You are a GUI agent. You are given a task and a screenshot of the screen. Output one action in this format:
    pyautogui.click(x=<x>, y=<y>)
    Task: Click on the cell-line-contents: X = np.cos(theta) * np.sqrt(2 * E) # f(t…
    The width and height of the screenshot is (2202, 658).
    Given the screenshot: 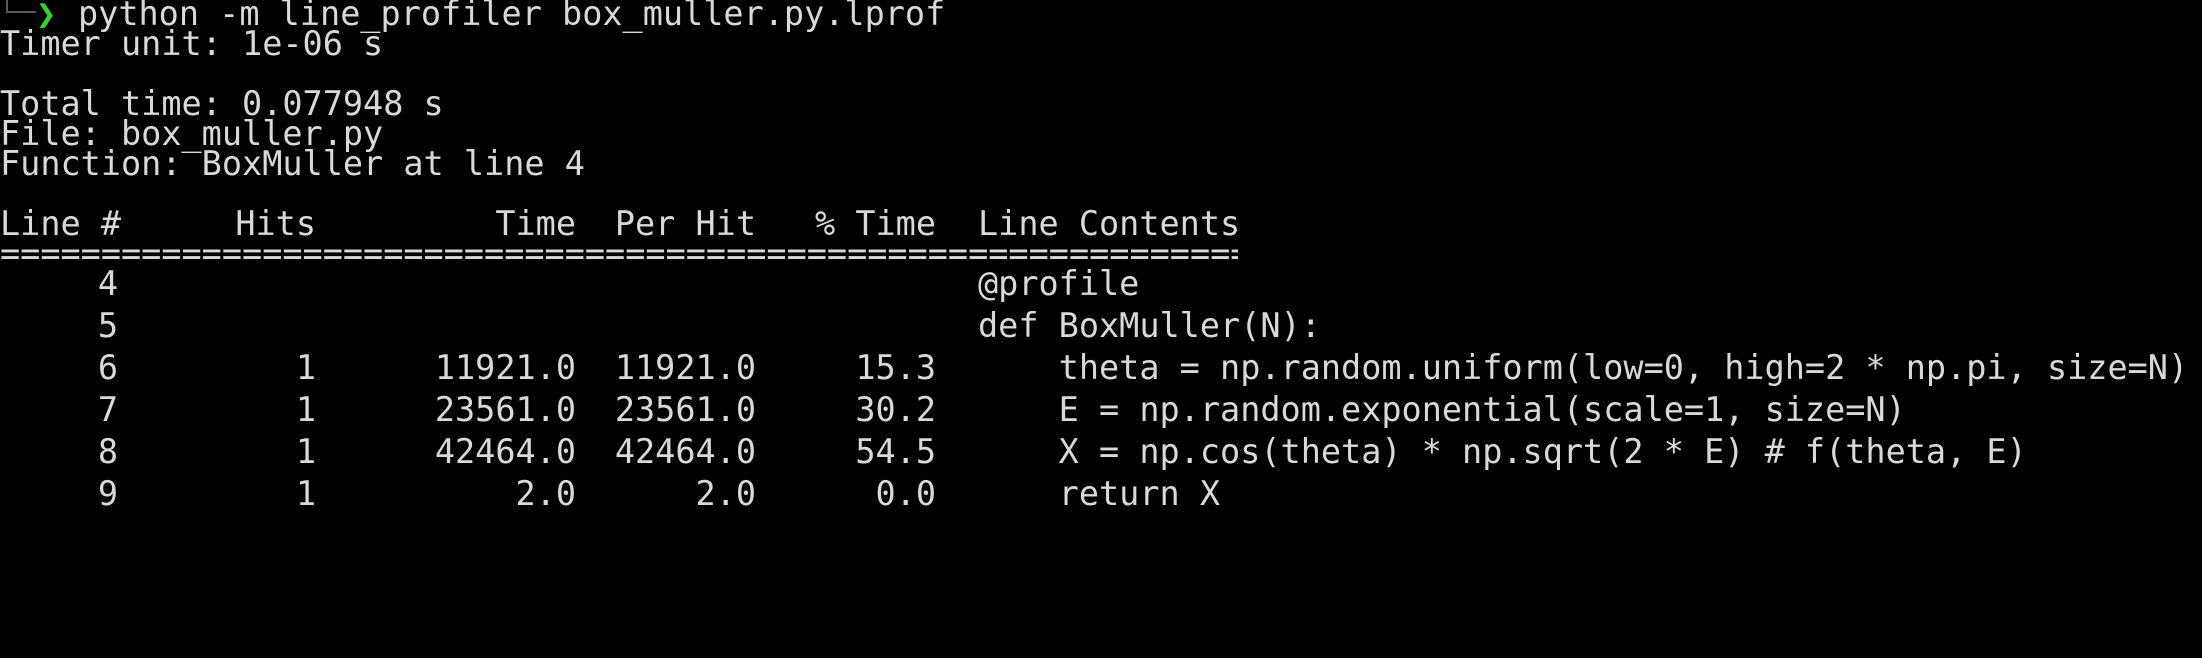 What is the action you would take?
    pyautogui.click(x=1502, y=451)
    